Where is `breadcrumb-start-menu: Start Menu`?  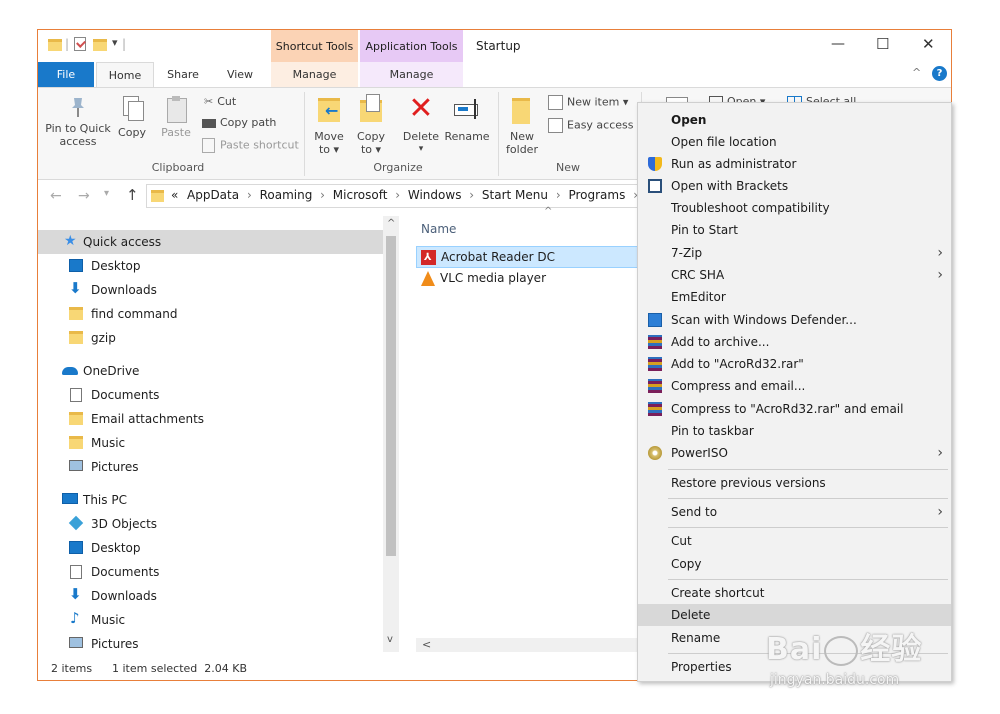 breadcrumb-start-menu: Start Menu is located at coordinates (515, 195).